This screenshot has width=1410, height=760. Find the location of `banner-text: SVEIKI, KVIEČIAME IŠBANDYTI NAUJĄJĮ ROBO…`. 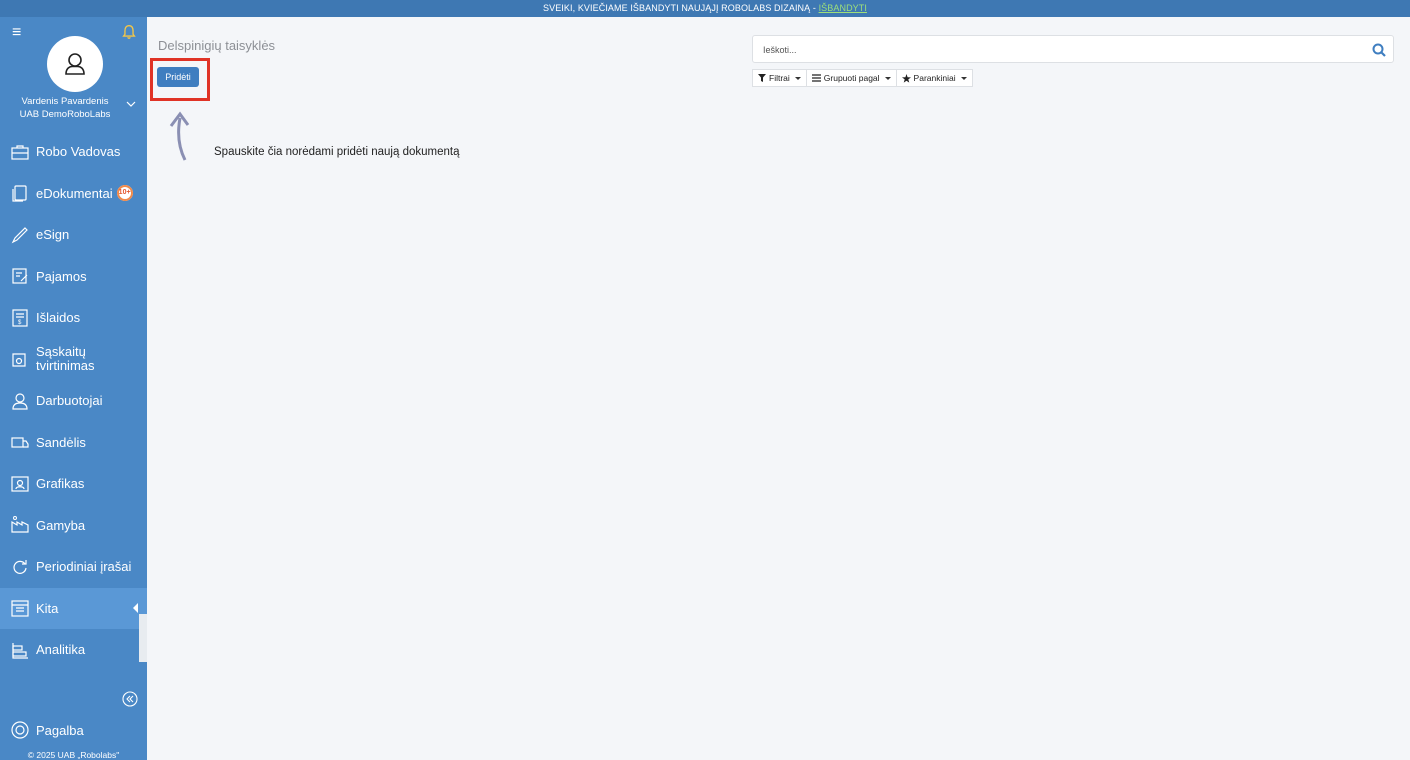

banner-text: SVEIKI, KVIEČIAME IŠBANDYTI NAUJĄJĮ ROBO… is located at coordinates (681, 8).